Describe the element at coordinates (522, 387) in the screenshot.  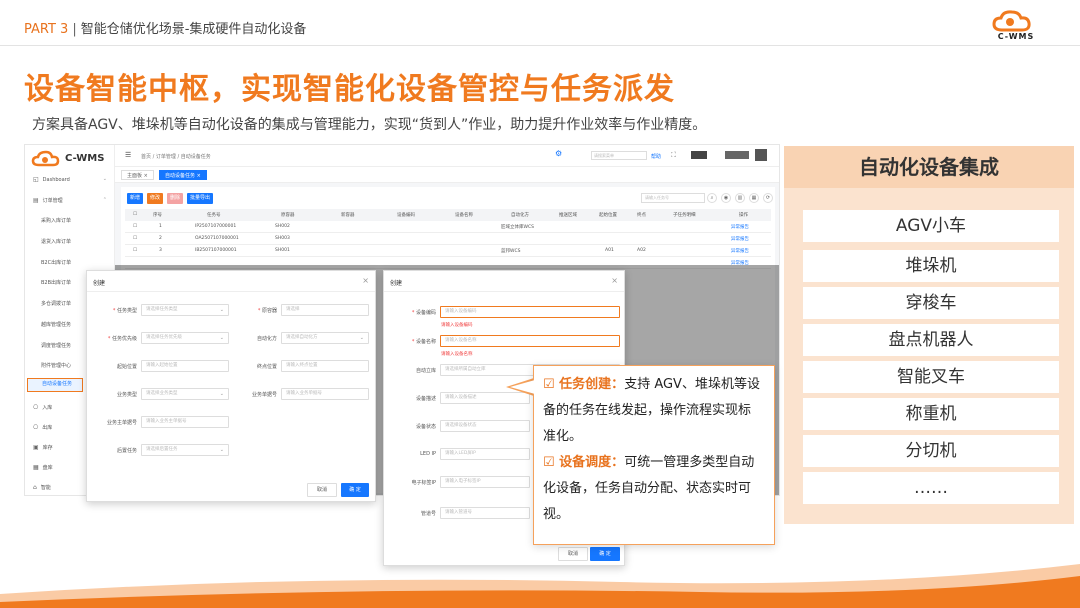
I see `callout-pointer-inner` at that location.